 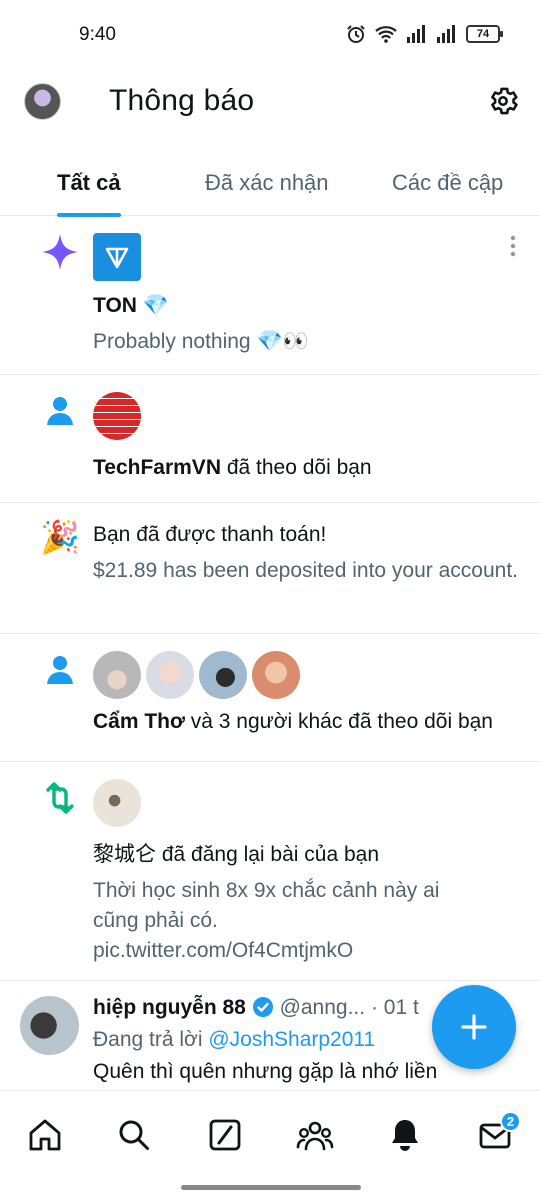 I want to click on ton-logo-icon, so click(x=117, y=258).